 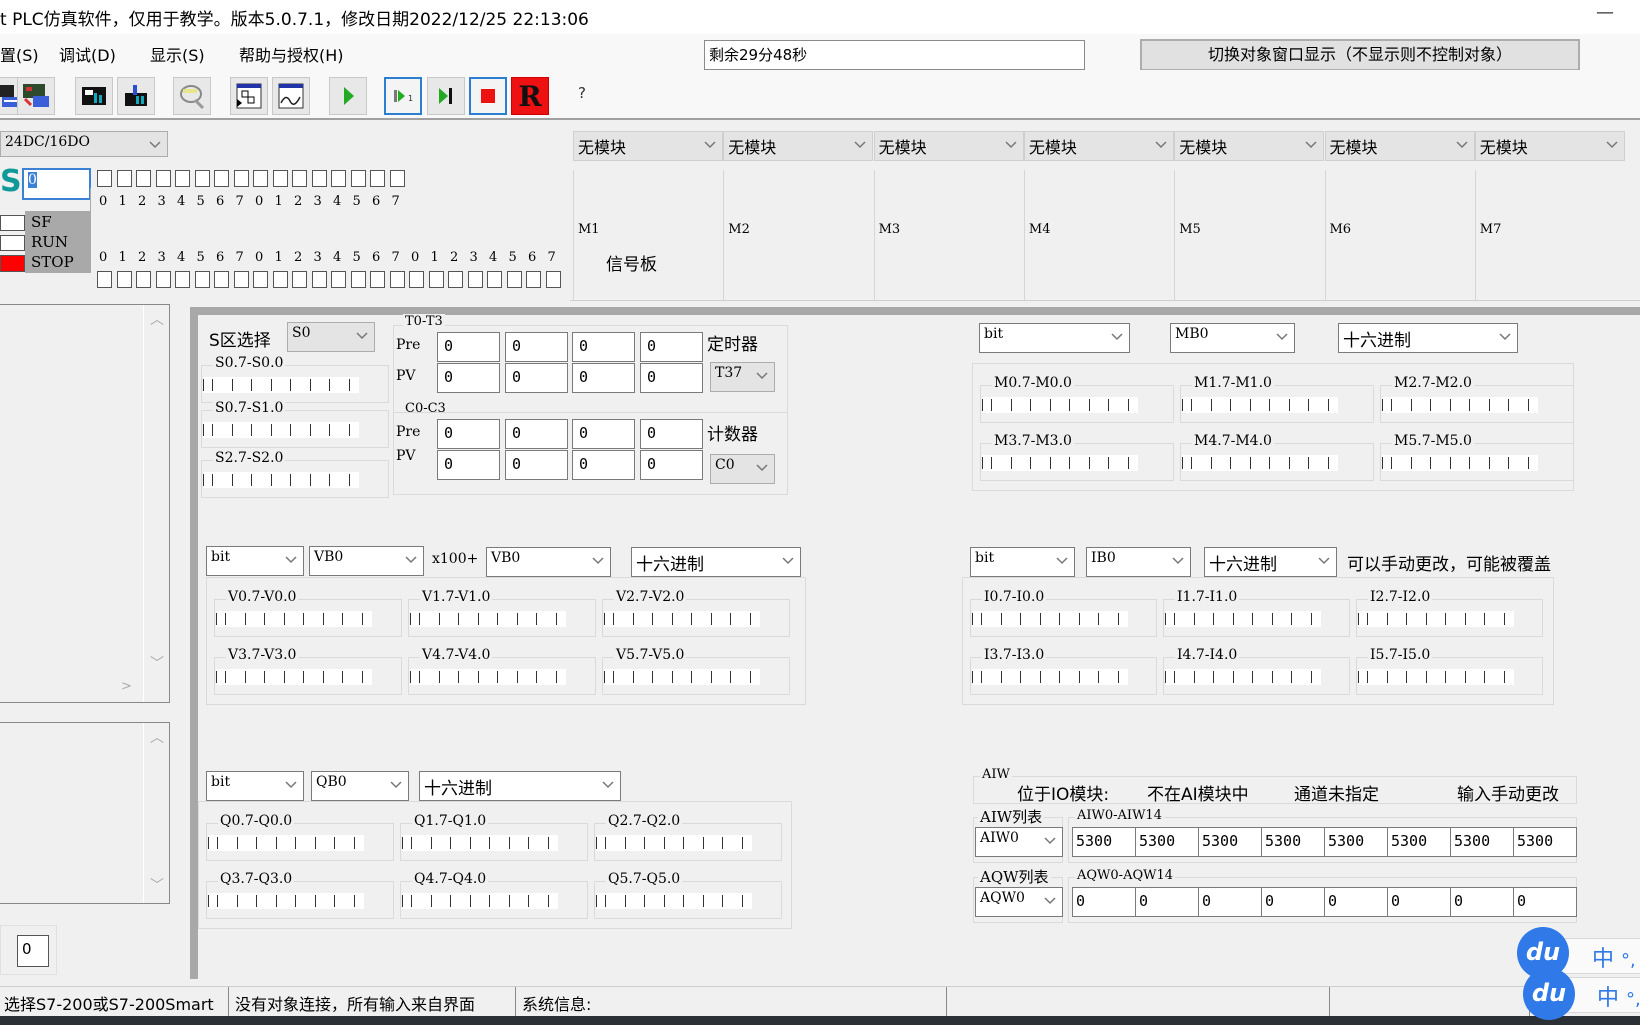 I want to click on toolbar-btn-download, so click(x=136, y=96).